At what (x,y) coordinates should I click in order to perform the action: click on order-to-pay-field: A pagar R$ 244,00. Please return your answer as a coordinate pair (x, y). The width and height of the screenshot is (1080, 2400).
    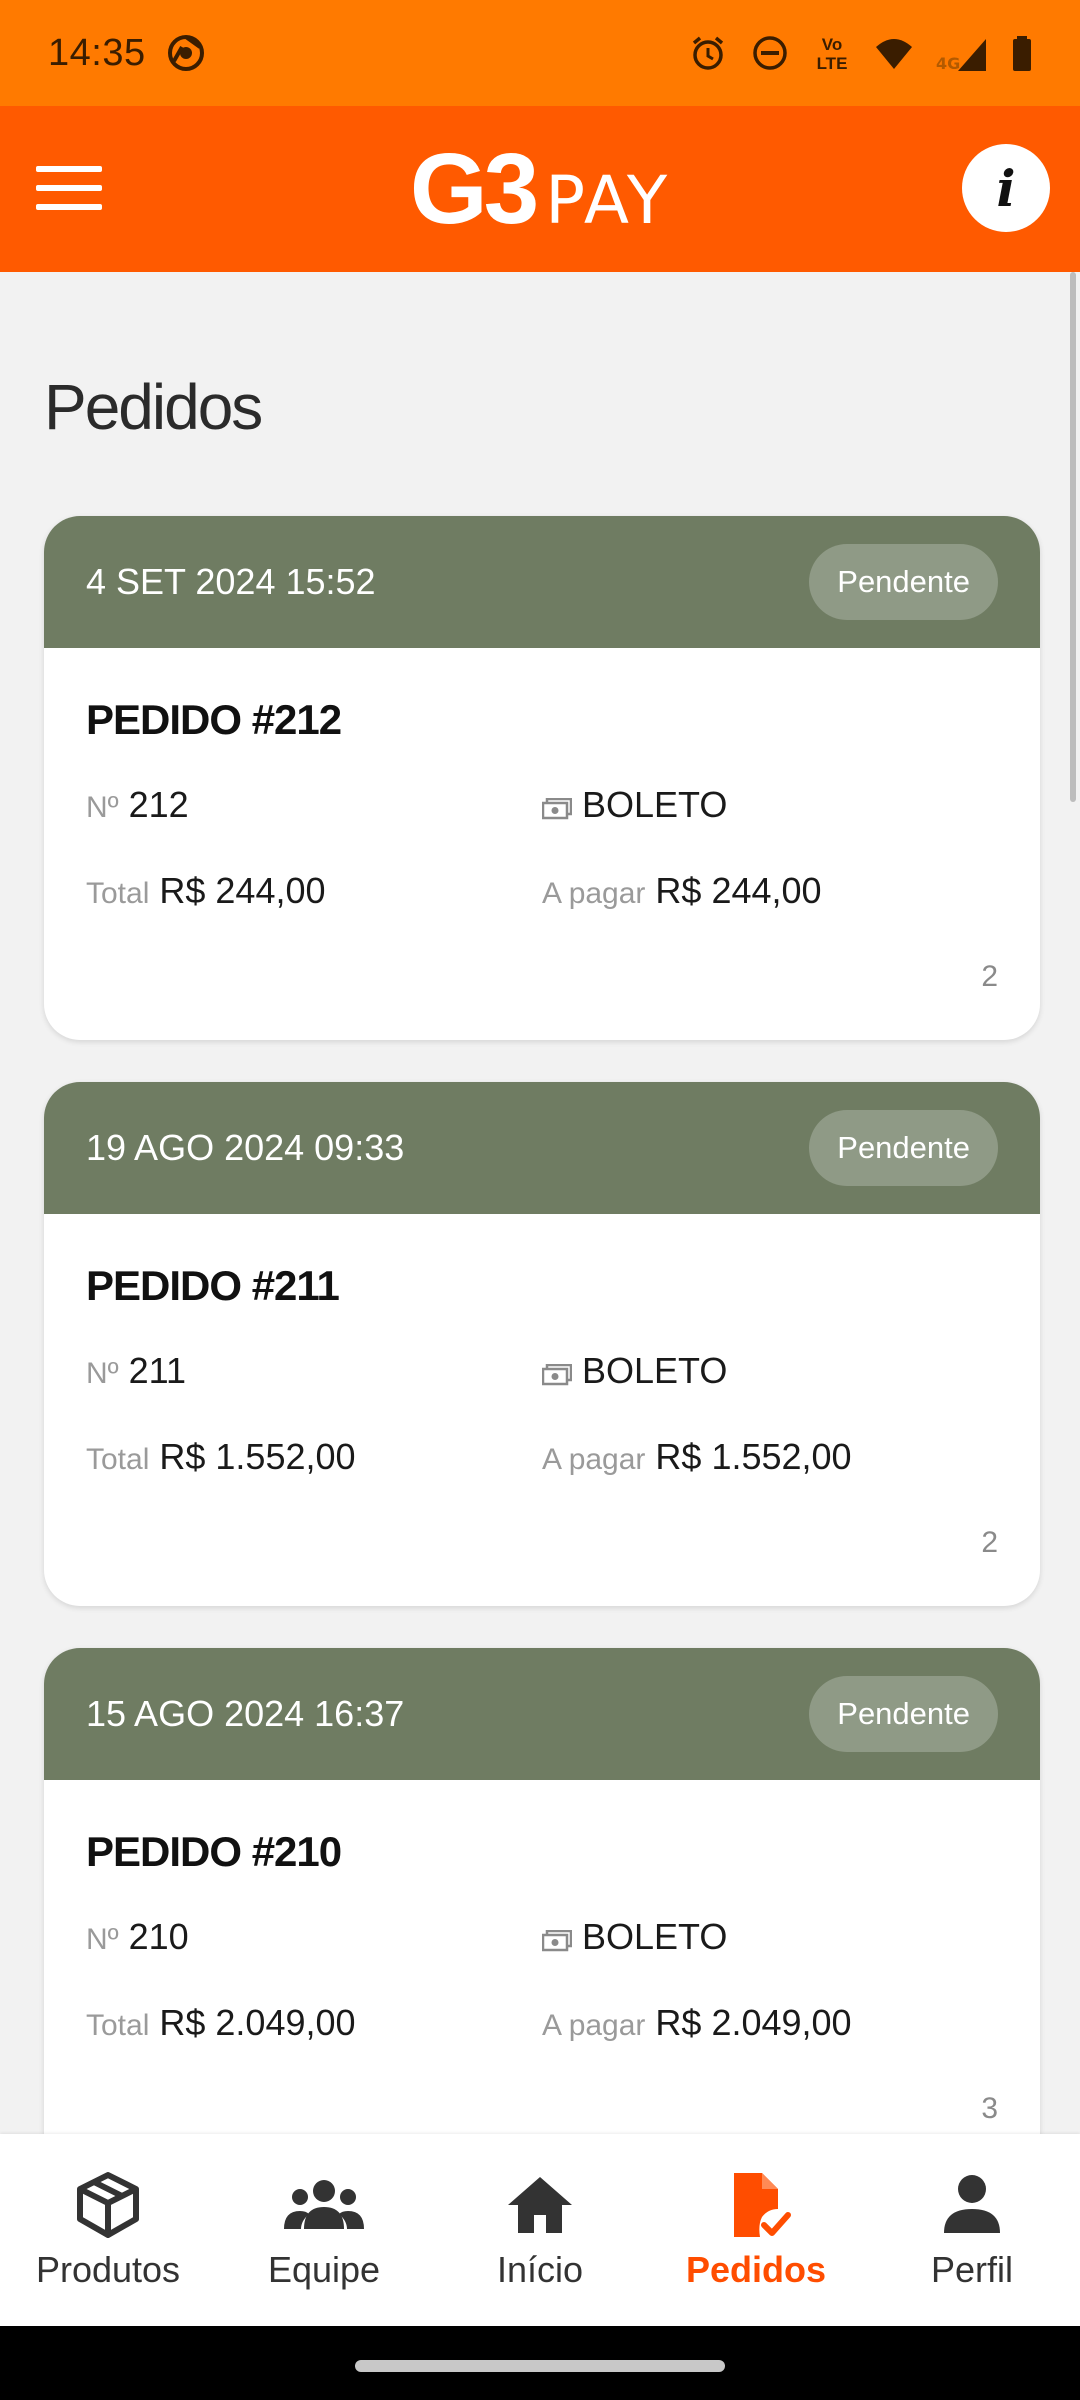
    Looking at the image, I should click on (770, 891).